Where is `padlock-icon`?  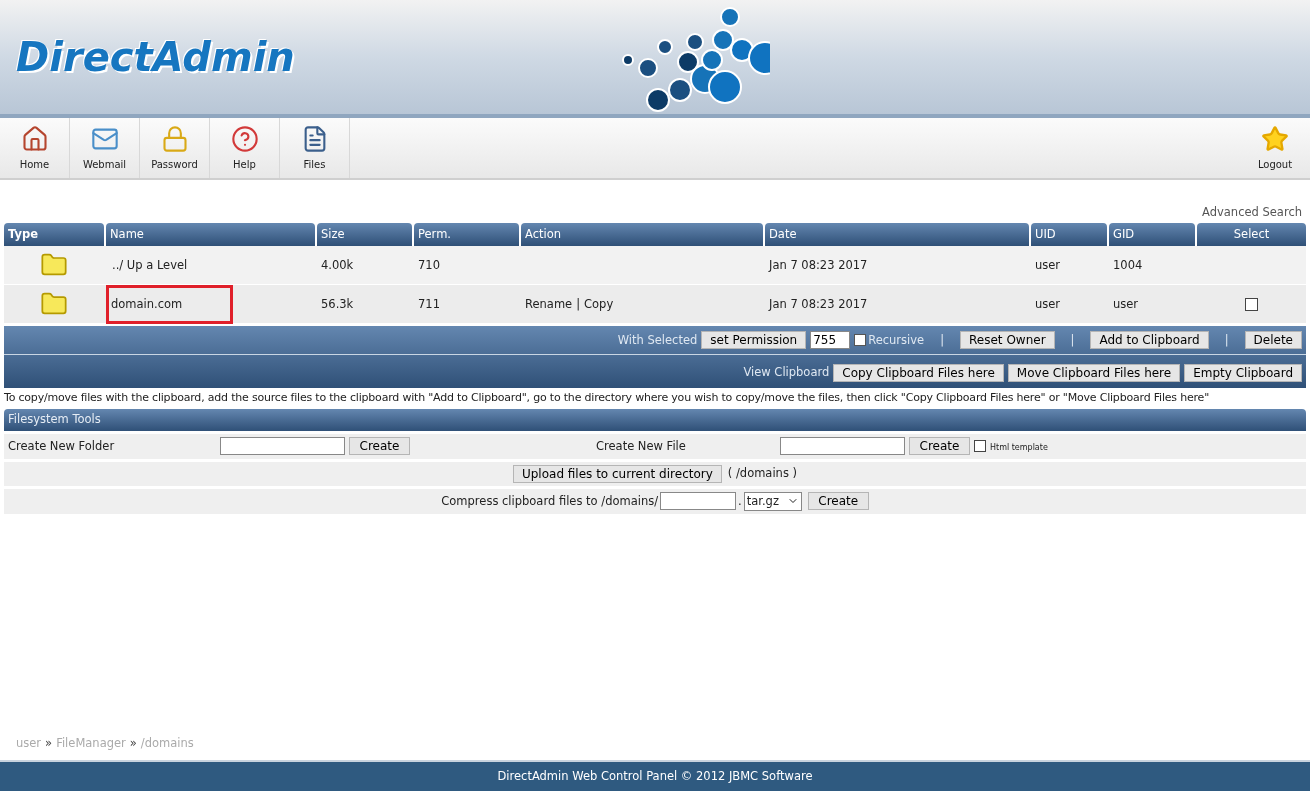
padlock-icon is located at coordinates (174, 138).